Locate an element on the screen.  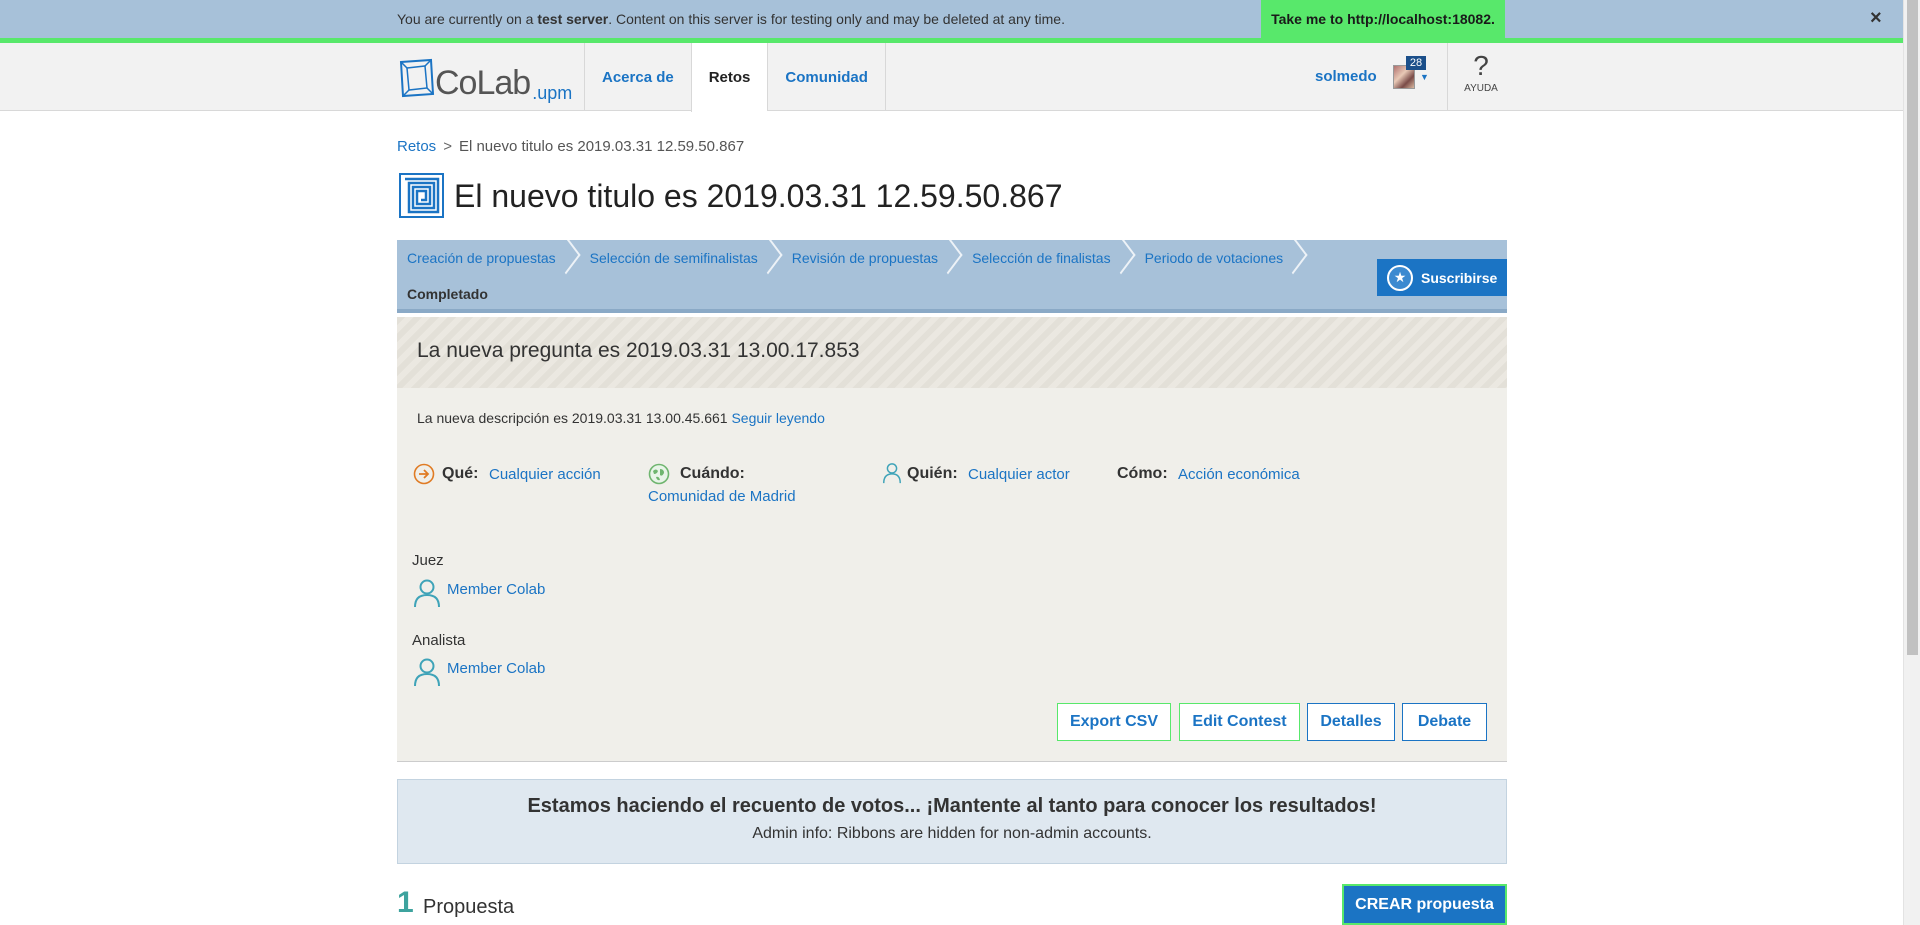
phase-votaciones: Periodo de votaciones is located at coordinates (1221, 258).